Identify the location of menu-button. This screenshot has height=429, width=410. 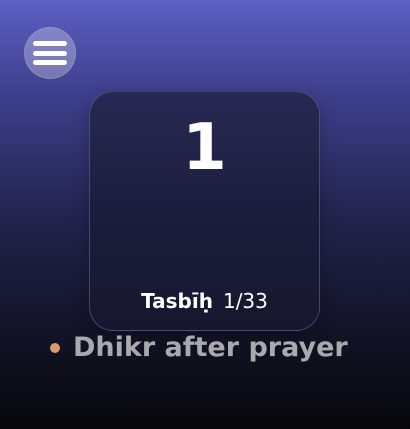
(50, 53).